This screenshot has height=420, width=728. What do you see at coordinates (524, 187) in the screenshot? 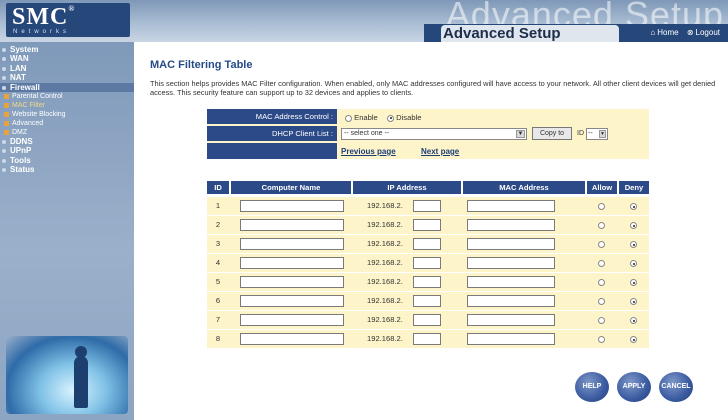
I see `column-header-mac-address: MAC Address` at bounding box center [524, 187].